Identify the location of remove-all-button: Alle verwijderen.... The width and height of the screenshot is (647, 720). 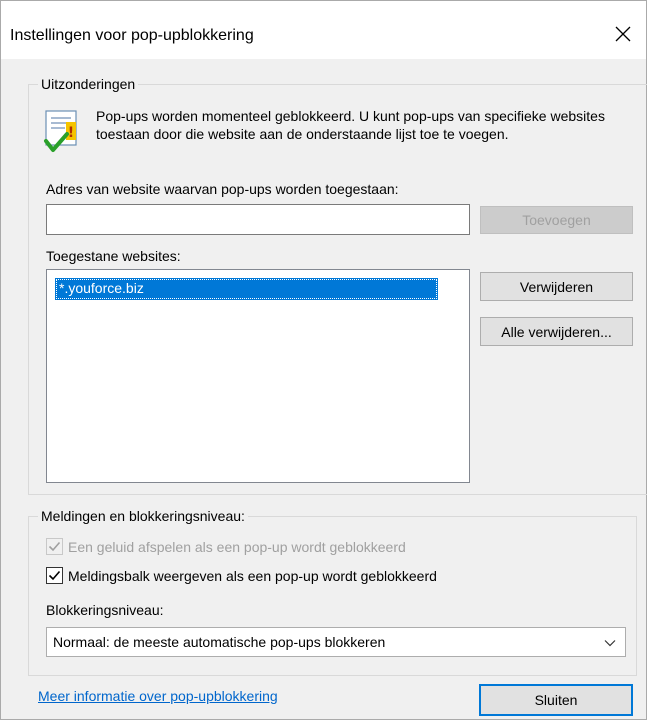
(556, 331).